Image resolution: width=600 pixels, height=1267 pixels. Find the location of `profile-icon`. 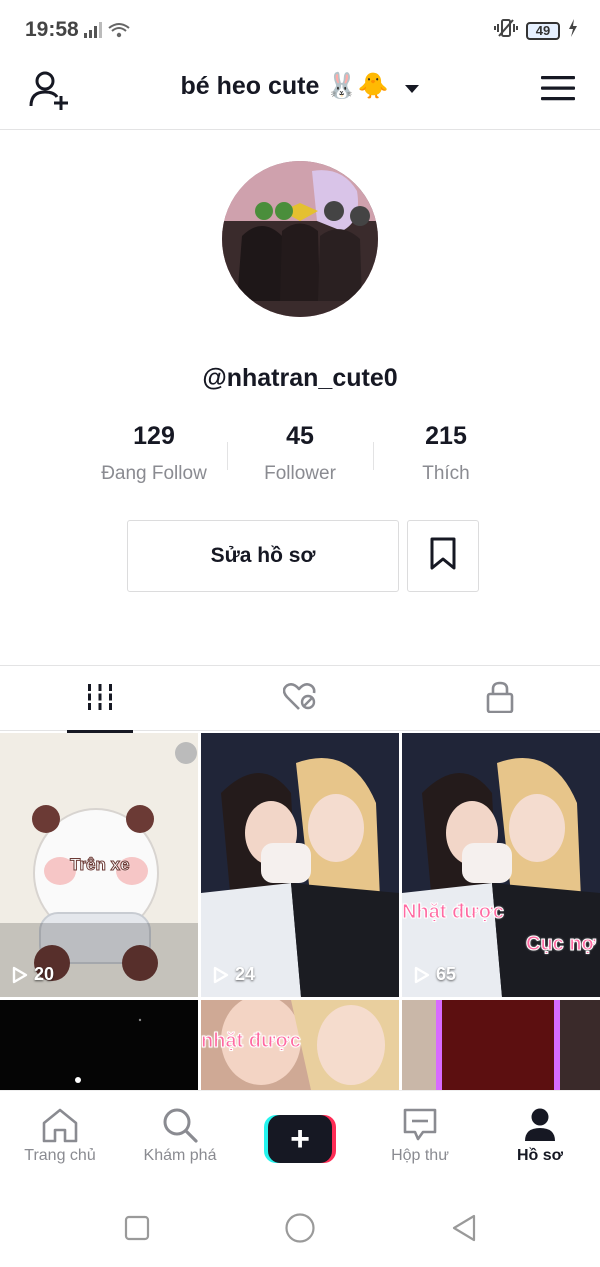

profile-icon is located at coordinates (540, 1127).